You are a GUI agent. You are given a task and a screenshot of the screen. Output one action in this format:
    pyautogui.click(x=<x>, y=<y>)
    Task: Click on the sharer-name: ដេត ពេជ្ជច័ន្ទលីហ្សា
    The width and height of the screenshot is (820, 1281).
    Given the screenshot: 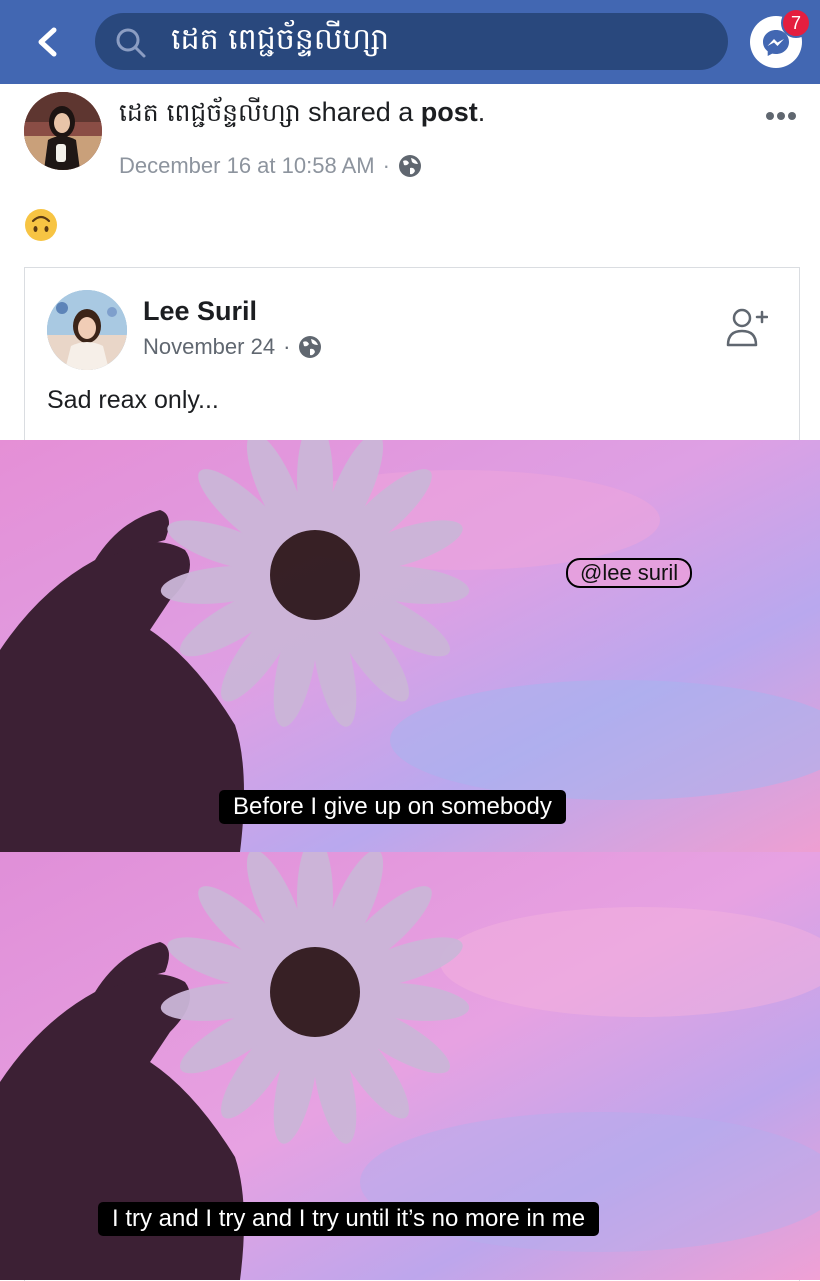 What is the action you would take?
    pyautogui.click(x=210, y=112)
    